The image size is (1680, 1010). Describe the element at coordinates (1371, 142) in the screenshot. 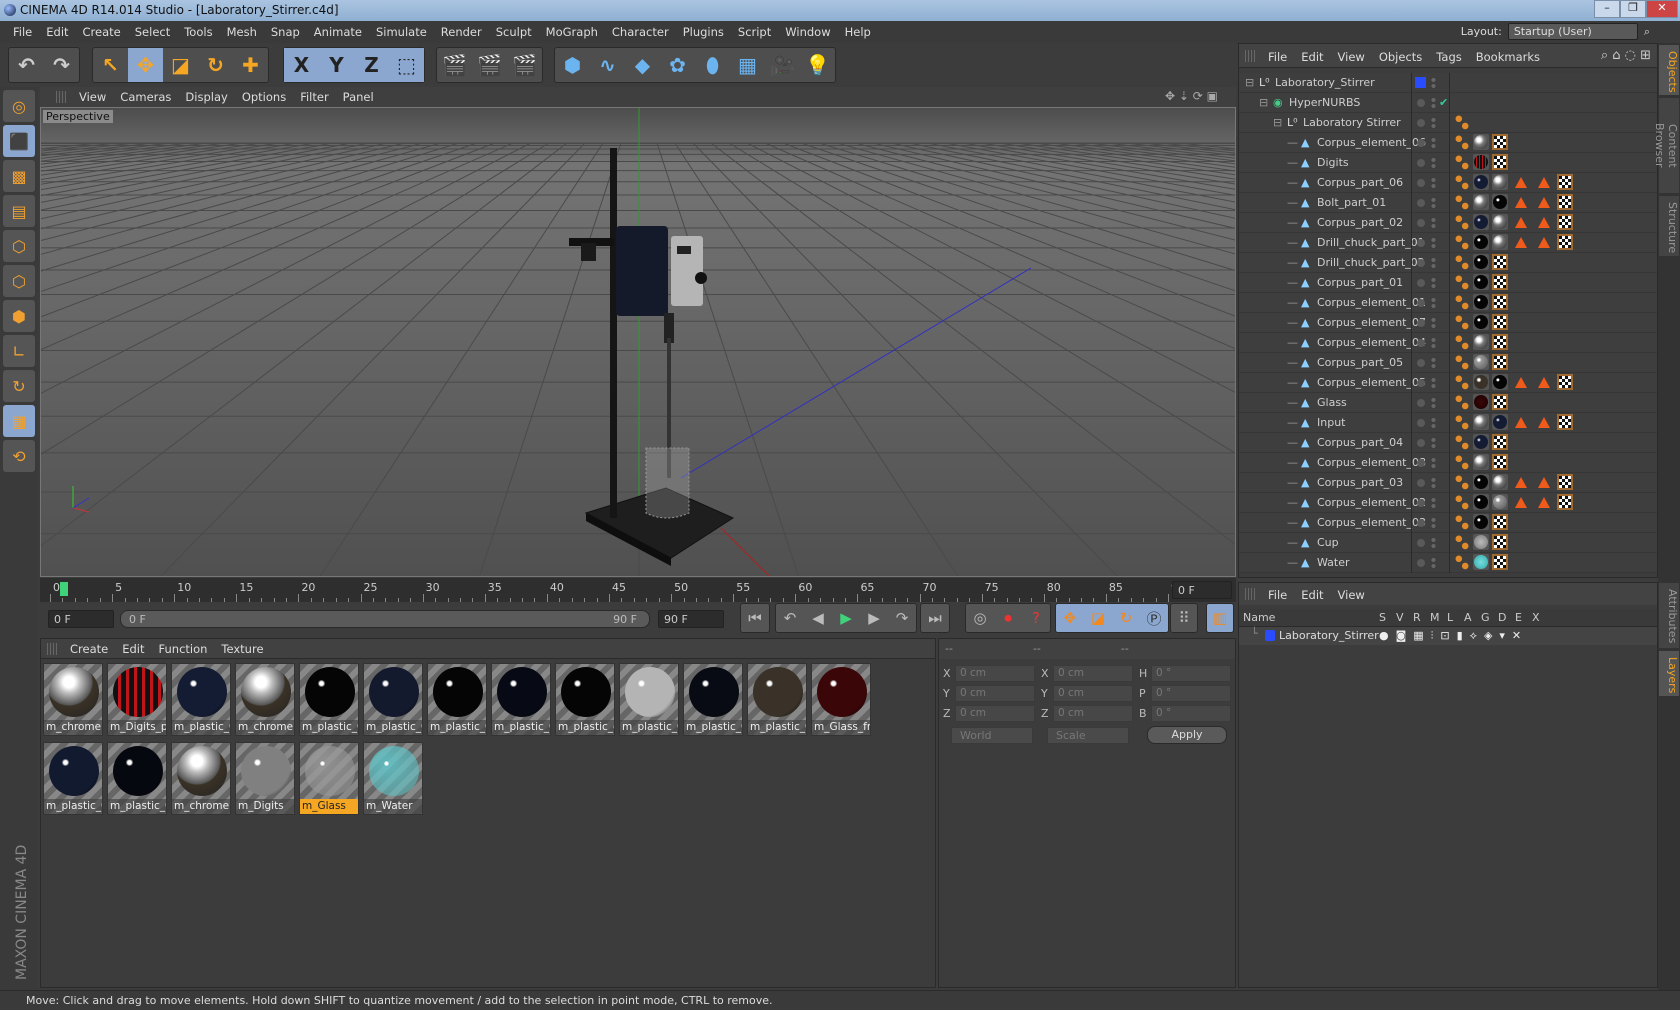

I see `object-name: Corpus_element_06` at that location.